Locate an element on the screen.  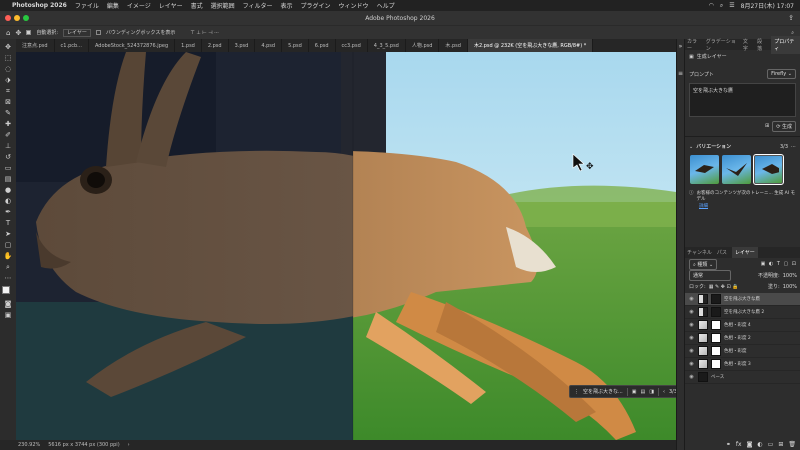
app-menu: Photoshop 2026 is located at coordinates (39, 5).